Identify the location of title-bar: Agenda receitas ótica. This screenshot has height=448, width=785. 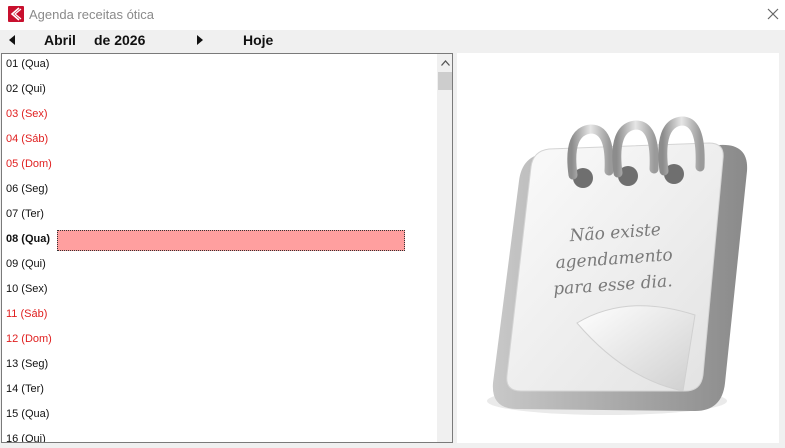
(392, 15).